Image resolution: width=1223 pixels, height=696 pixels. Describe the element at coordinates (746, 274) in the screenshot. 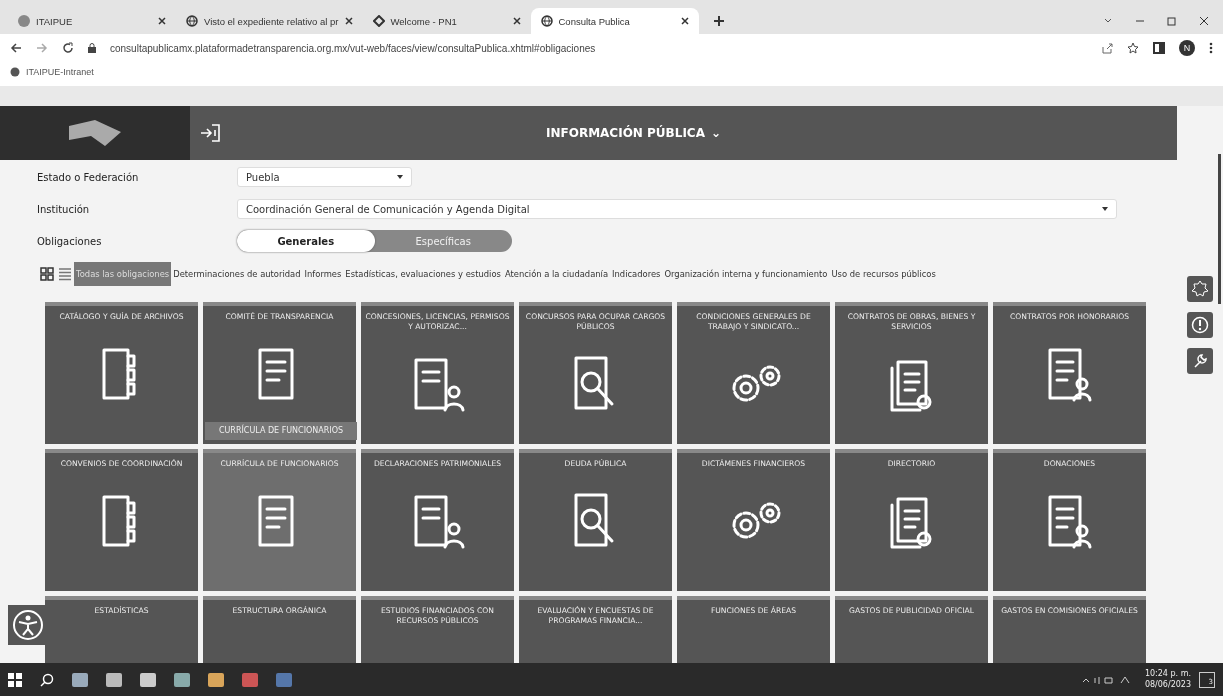

I see `category-tab: Organización interna y funcionamiento` at that location.